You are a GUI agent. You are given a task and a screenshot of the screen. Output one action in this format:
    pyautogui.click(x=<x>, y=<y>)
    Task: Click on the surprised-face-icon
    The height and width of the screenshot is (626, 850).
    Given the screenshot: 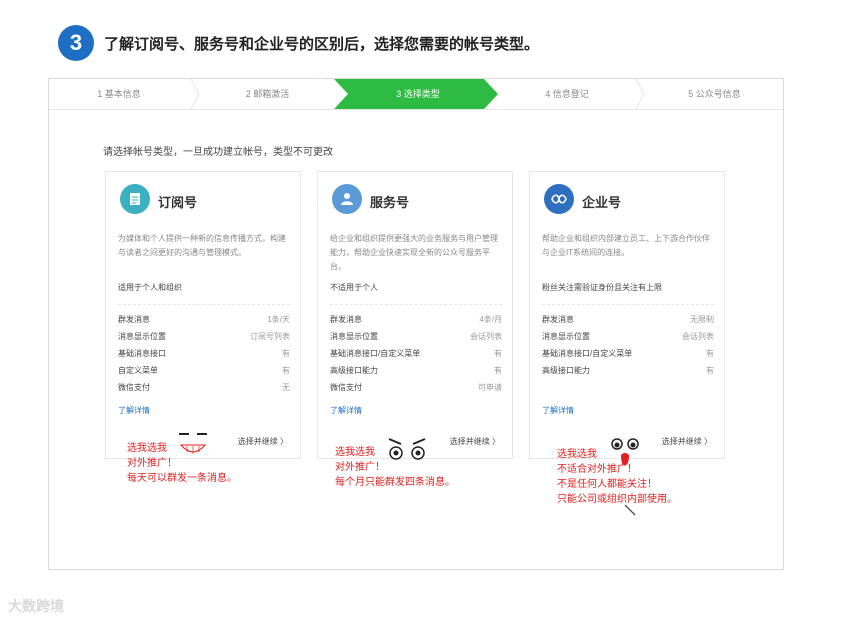 What is the action you would take?
    pyautogui.click(x=625, y=451)
    